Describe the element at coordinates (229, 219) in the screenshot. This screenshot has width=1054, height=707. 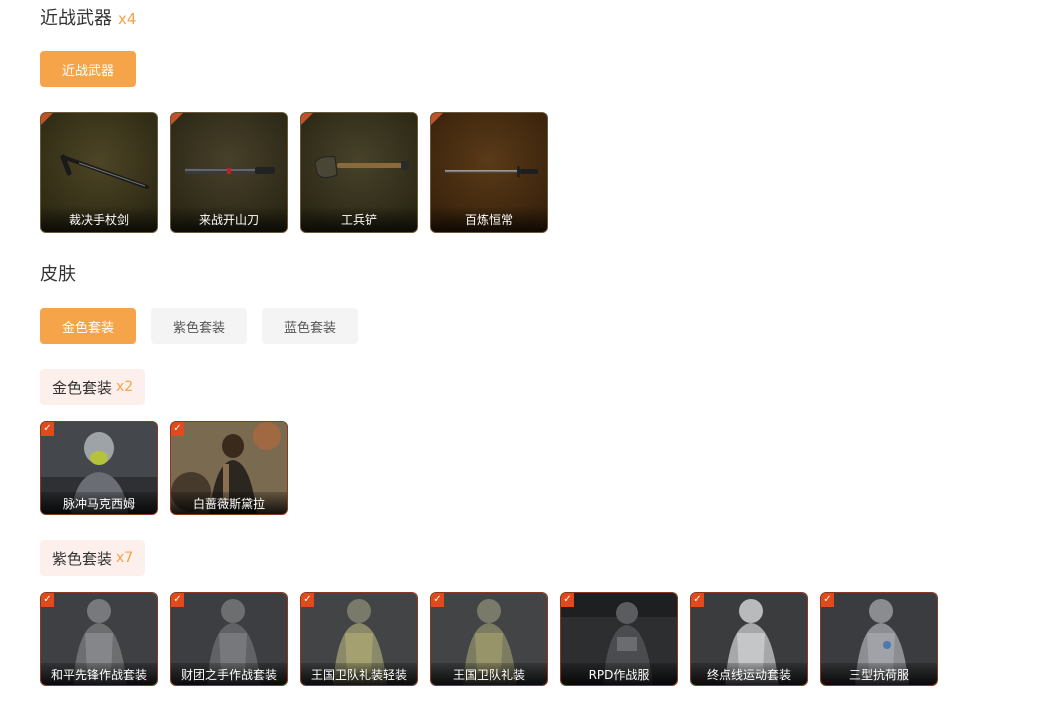
I see `weapon-name: 来战开山刀` at that location.